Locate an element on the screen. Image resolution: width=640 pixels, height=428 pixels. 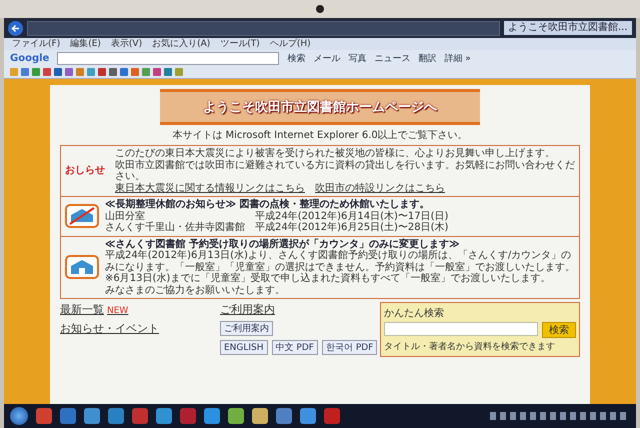
search-heading: かんたん検索 is located at coordinates (414, 313).